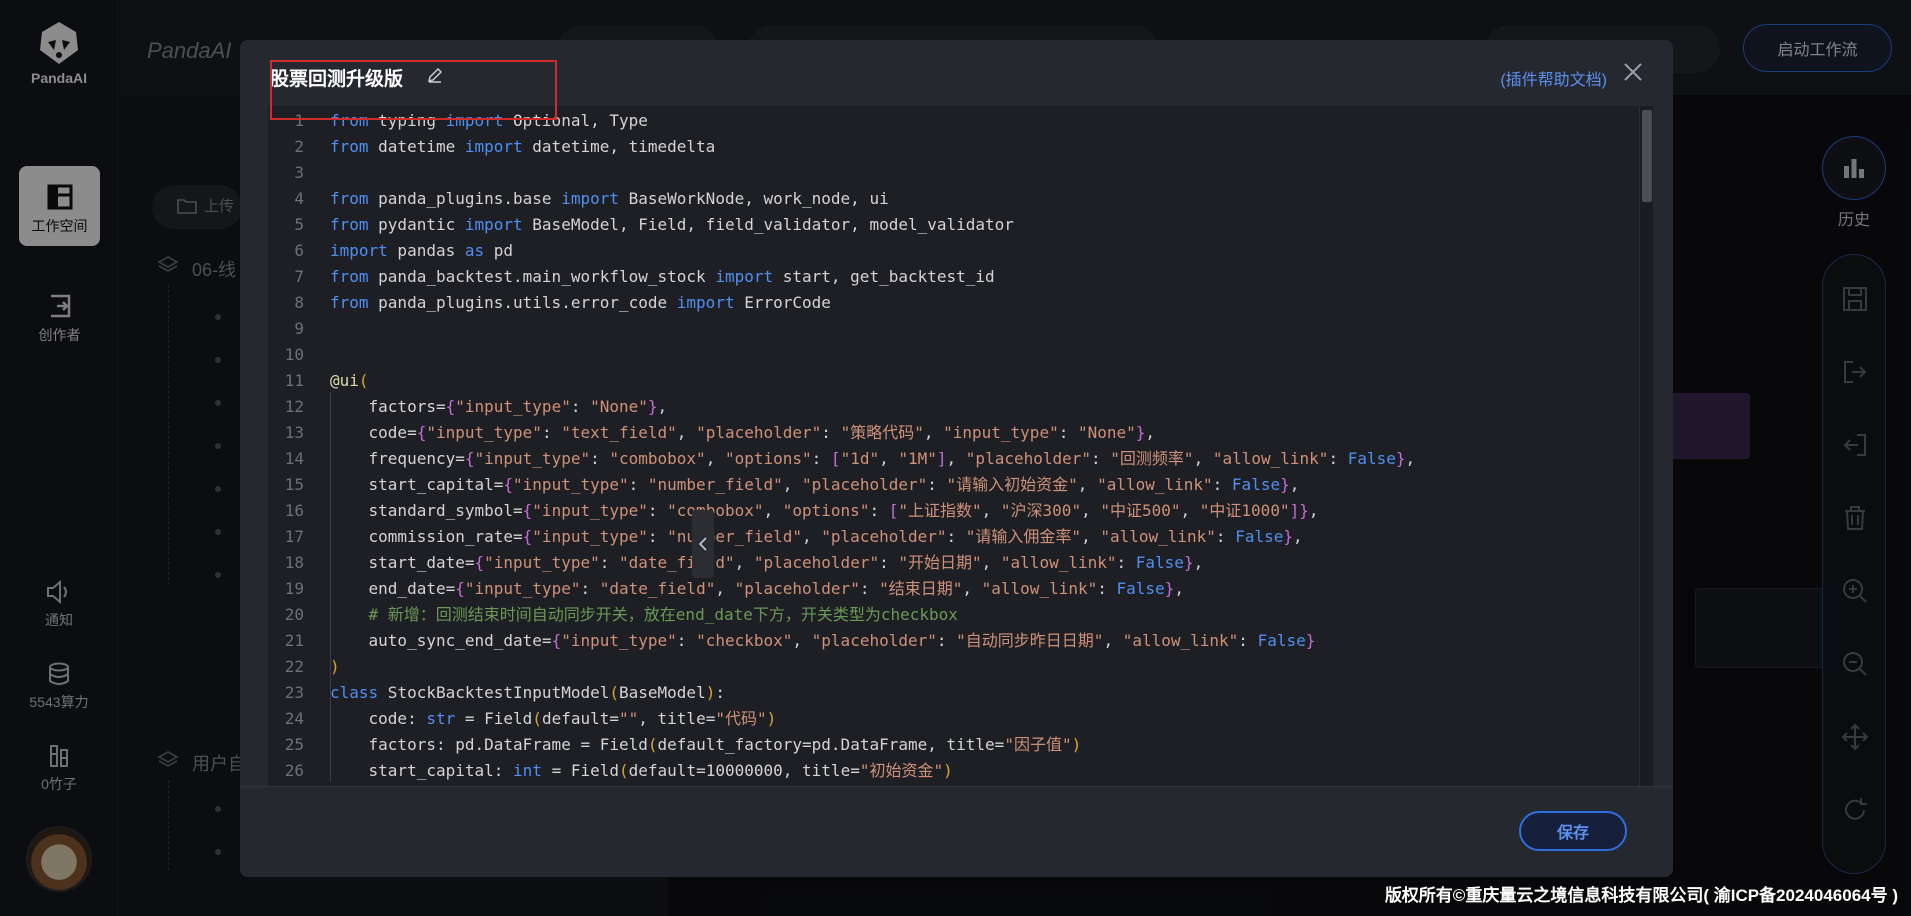 This screenshot has width=1911, height=916. What do you see at coordinates (1573, 831) in the screenshot?
I see `save-button: 保存` at bounding box center [1573, 831].